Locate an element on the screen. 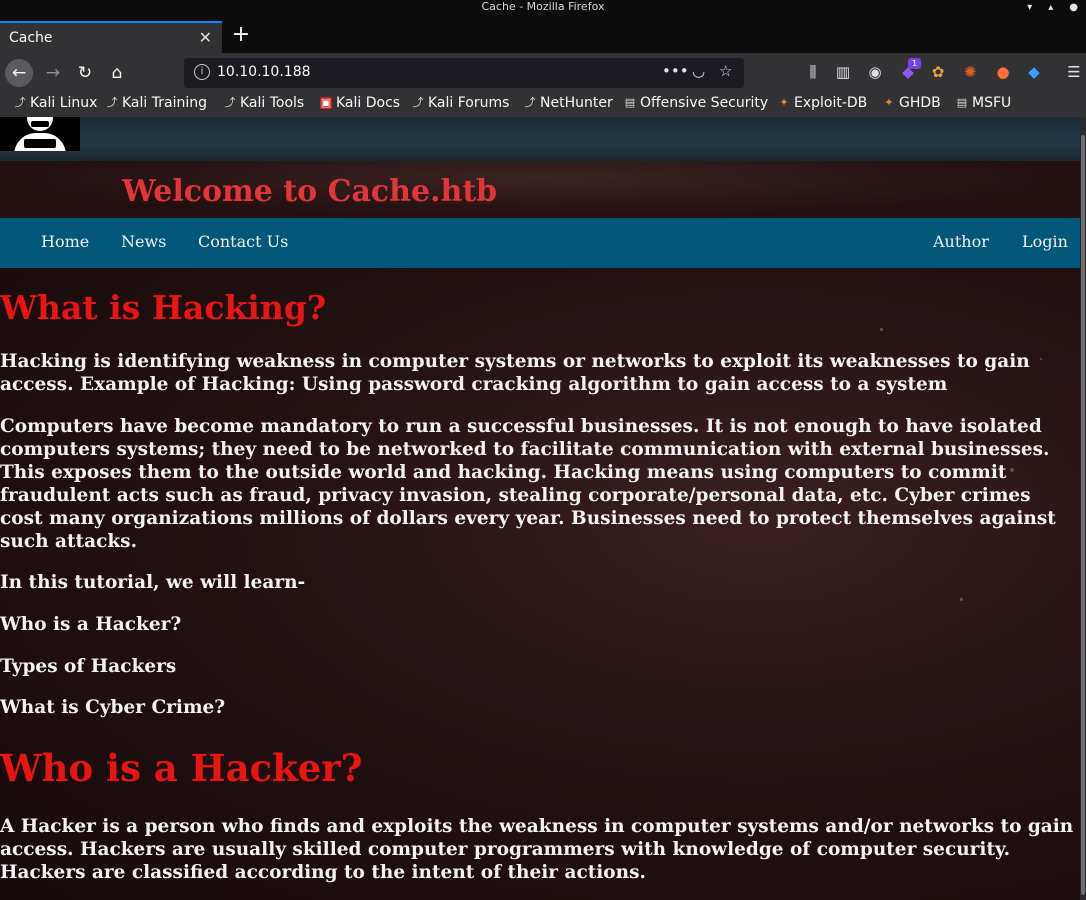 This screenshot has height=900, width=1086. page-scrollbar is located at coordinates (1083, 508).